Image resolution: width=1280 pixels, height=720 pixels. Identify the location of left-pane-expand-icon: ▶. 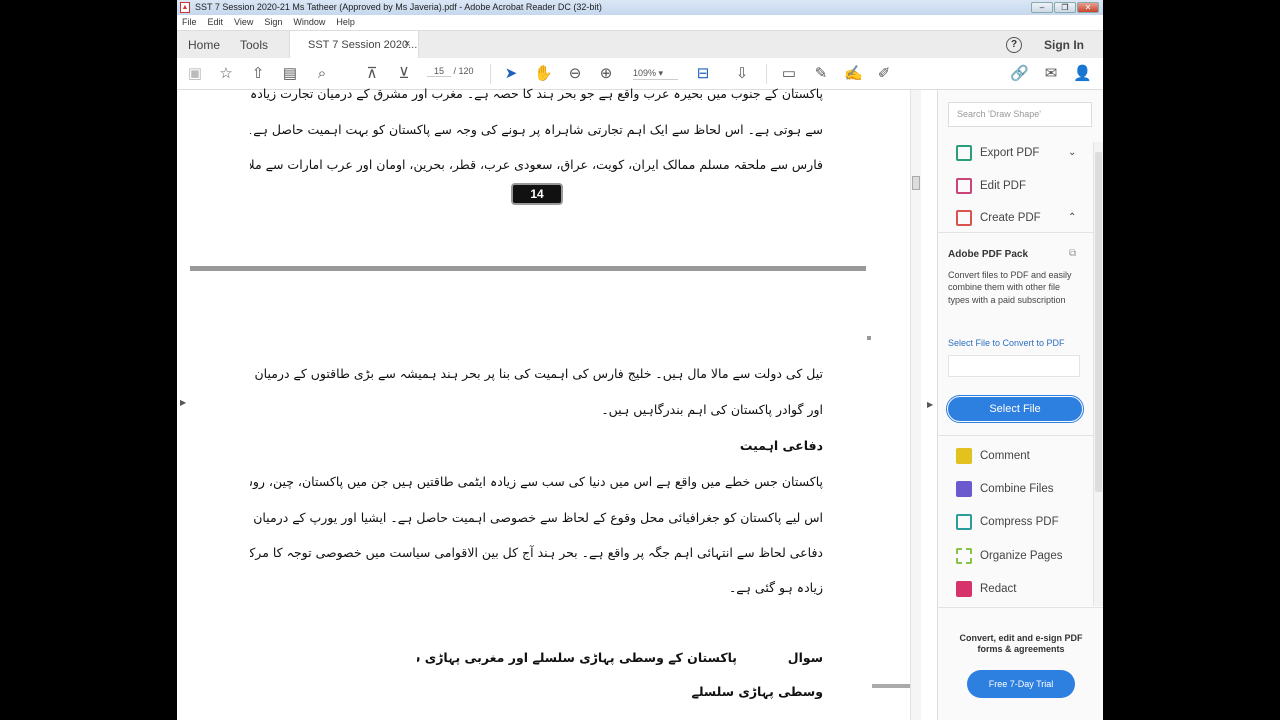
(183, 402).